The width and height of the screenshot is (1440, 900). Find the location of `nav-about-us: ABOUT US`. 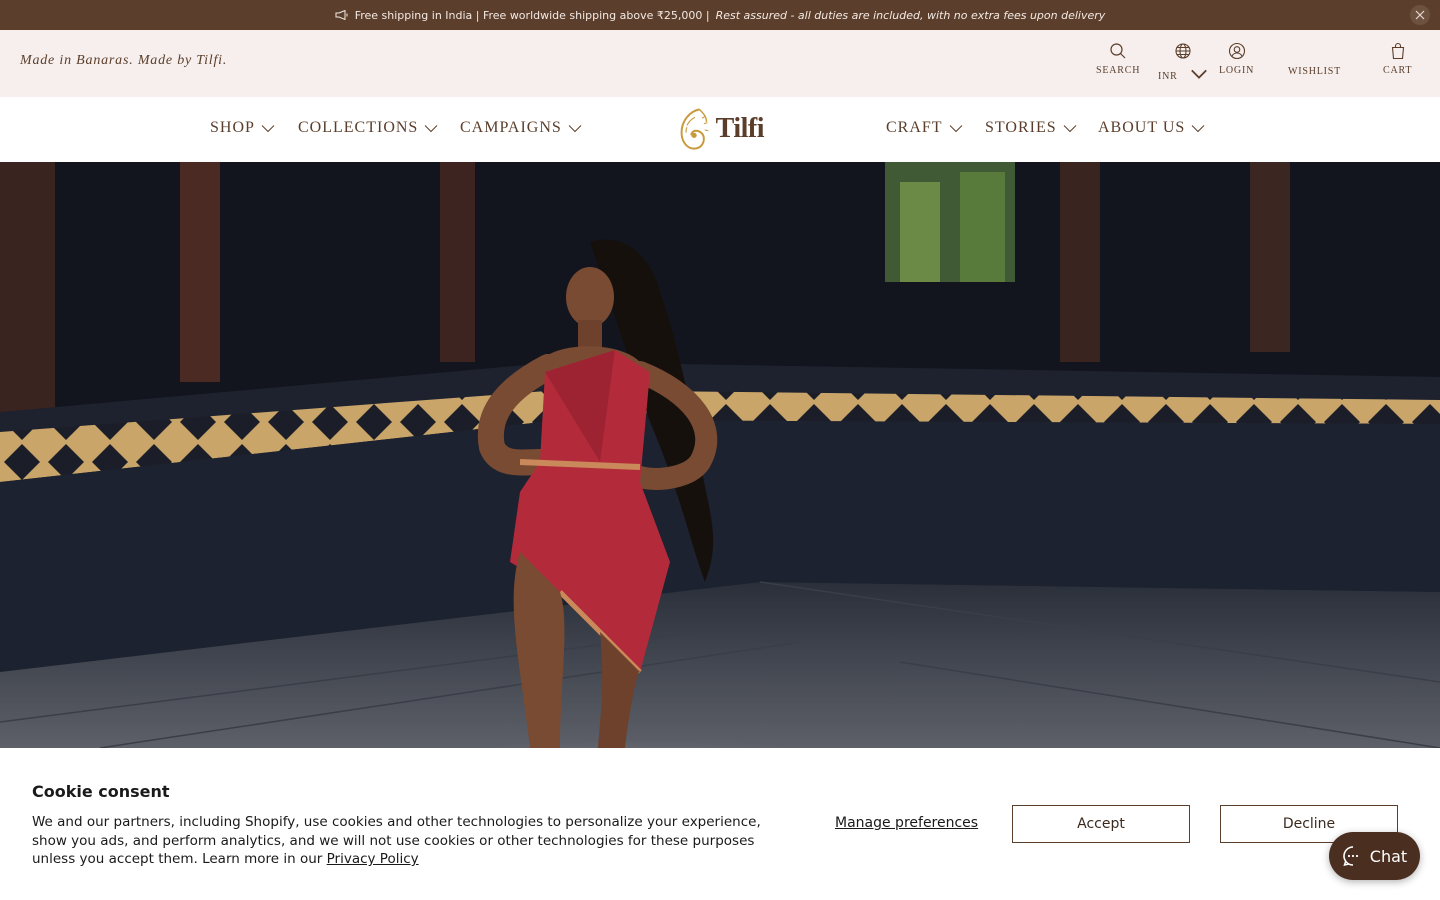

nav-about-us: ABOUT US is located at coordinates (1151, 128).